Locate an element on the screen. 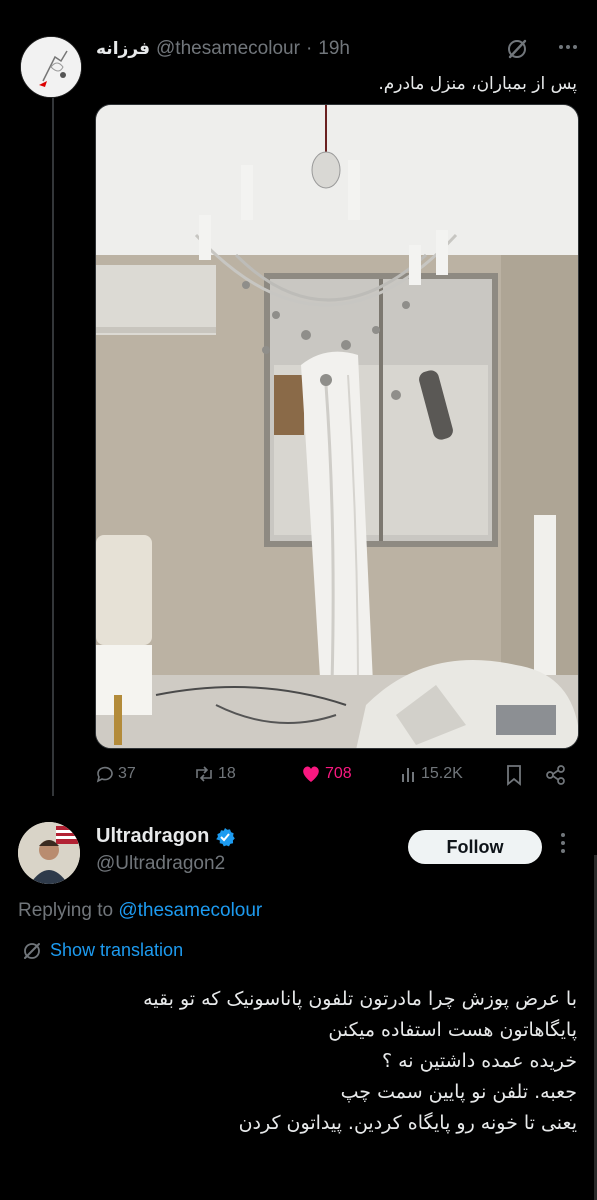  tweet-text: پس از بمباران، منزل مادرم. is located at coordinates (477, 84).